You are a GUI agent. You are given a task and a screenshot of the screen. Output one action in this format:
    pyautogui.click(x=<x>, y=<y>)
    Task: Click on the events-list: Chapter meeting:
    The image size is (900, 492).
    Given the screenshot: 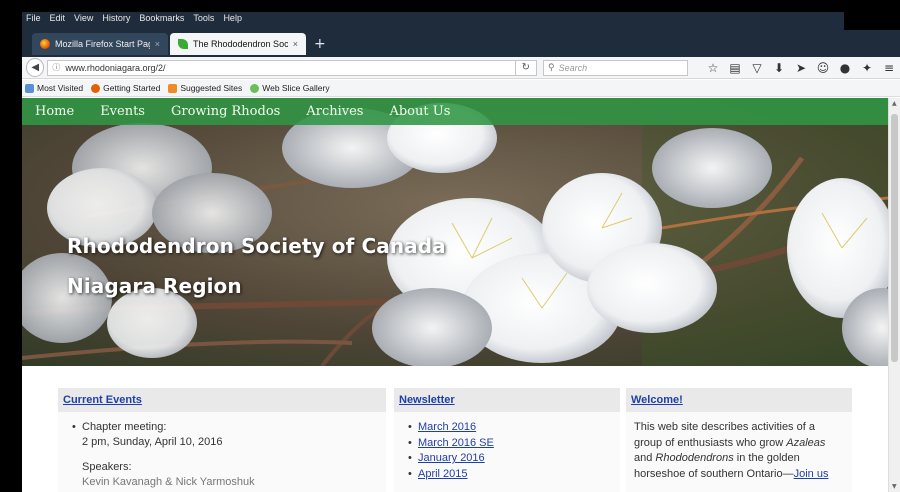 What is the action you would take?
    pyautogui.click(x=225, y=427)
    